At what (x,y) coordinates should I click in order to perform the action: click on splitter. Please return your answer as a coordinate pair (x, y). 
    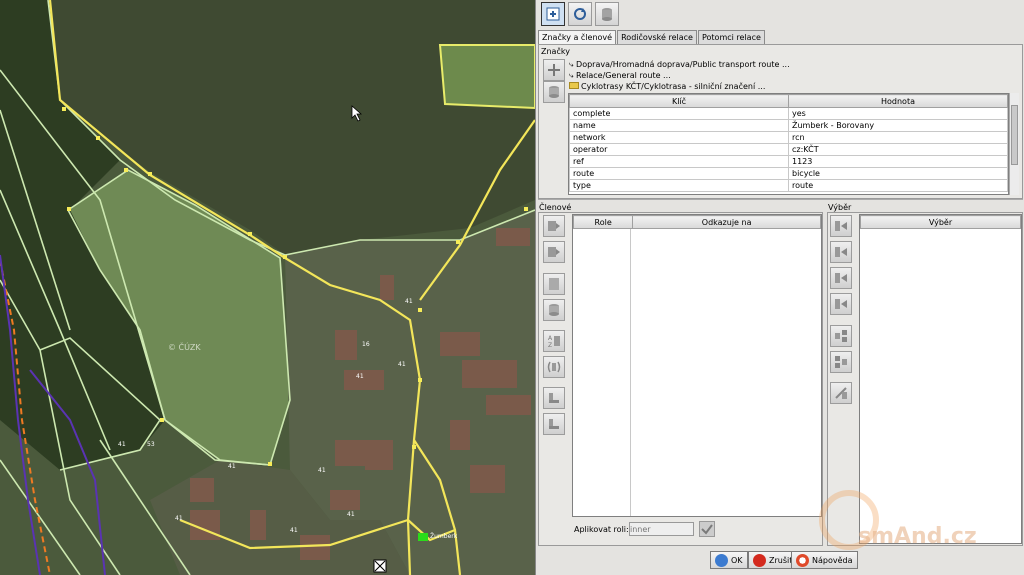
    Looking at the image, I should click on (780, 201).